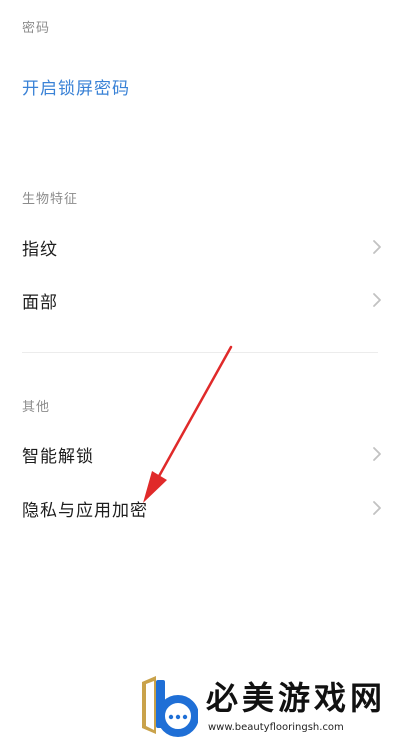  I want to click on red-annotation-arrow, so click(188, 424).